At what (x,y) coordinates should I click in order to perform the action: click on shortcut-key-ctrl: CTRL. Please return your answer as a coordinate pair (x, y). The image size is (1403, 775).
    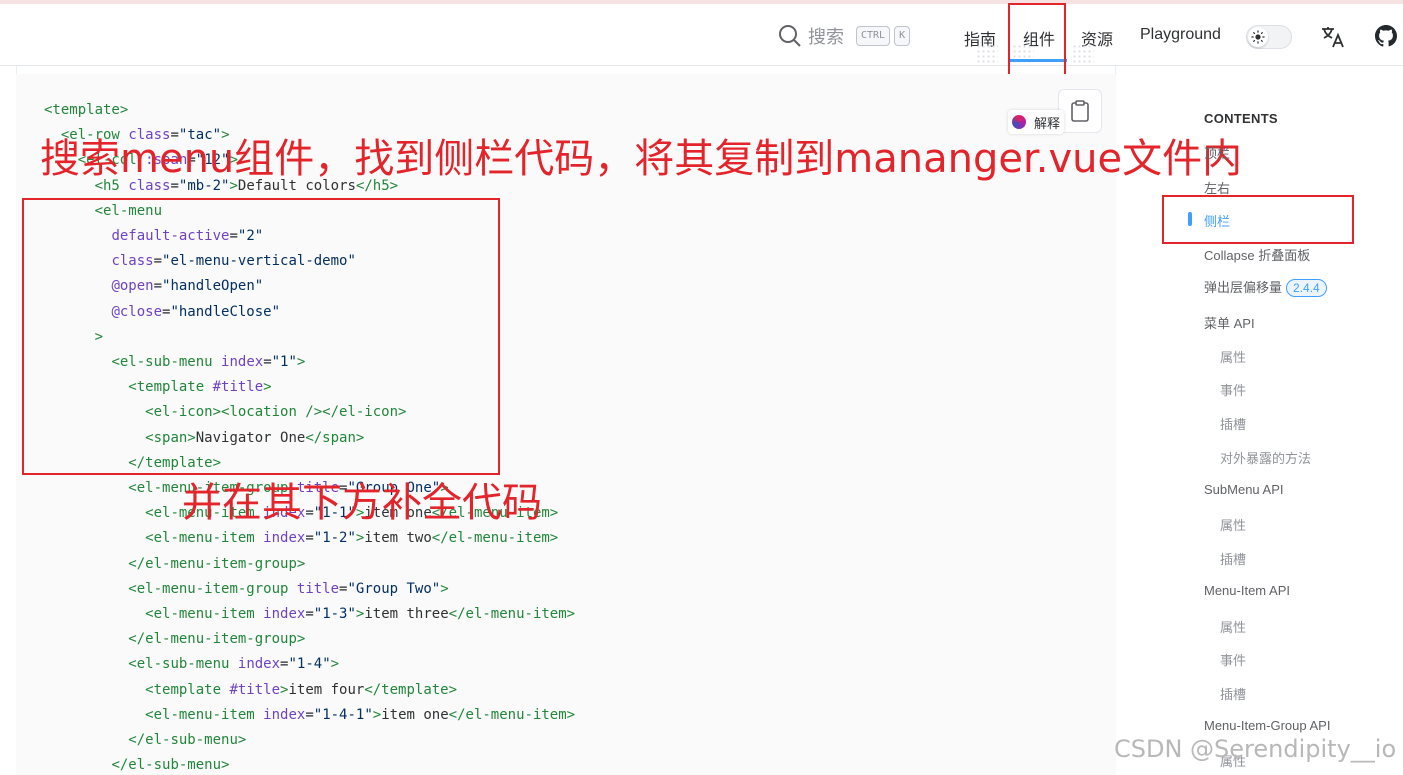
    Looking at the image, I should click on (873, 36).